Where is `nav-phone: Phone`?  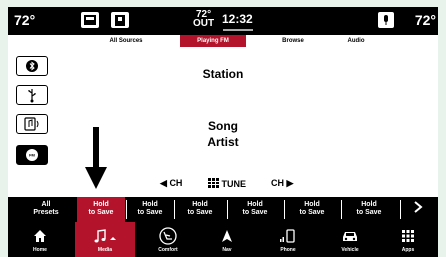
nav-phone: Phone is located at coordinates (288, 239).